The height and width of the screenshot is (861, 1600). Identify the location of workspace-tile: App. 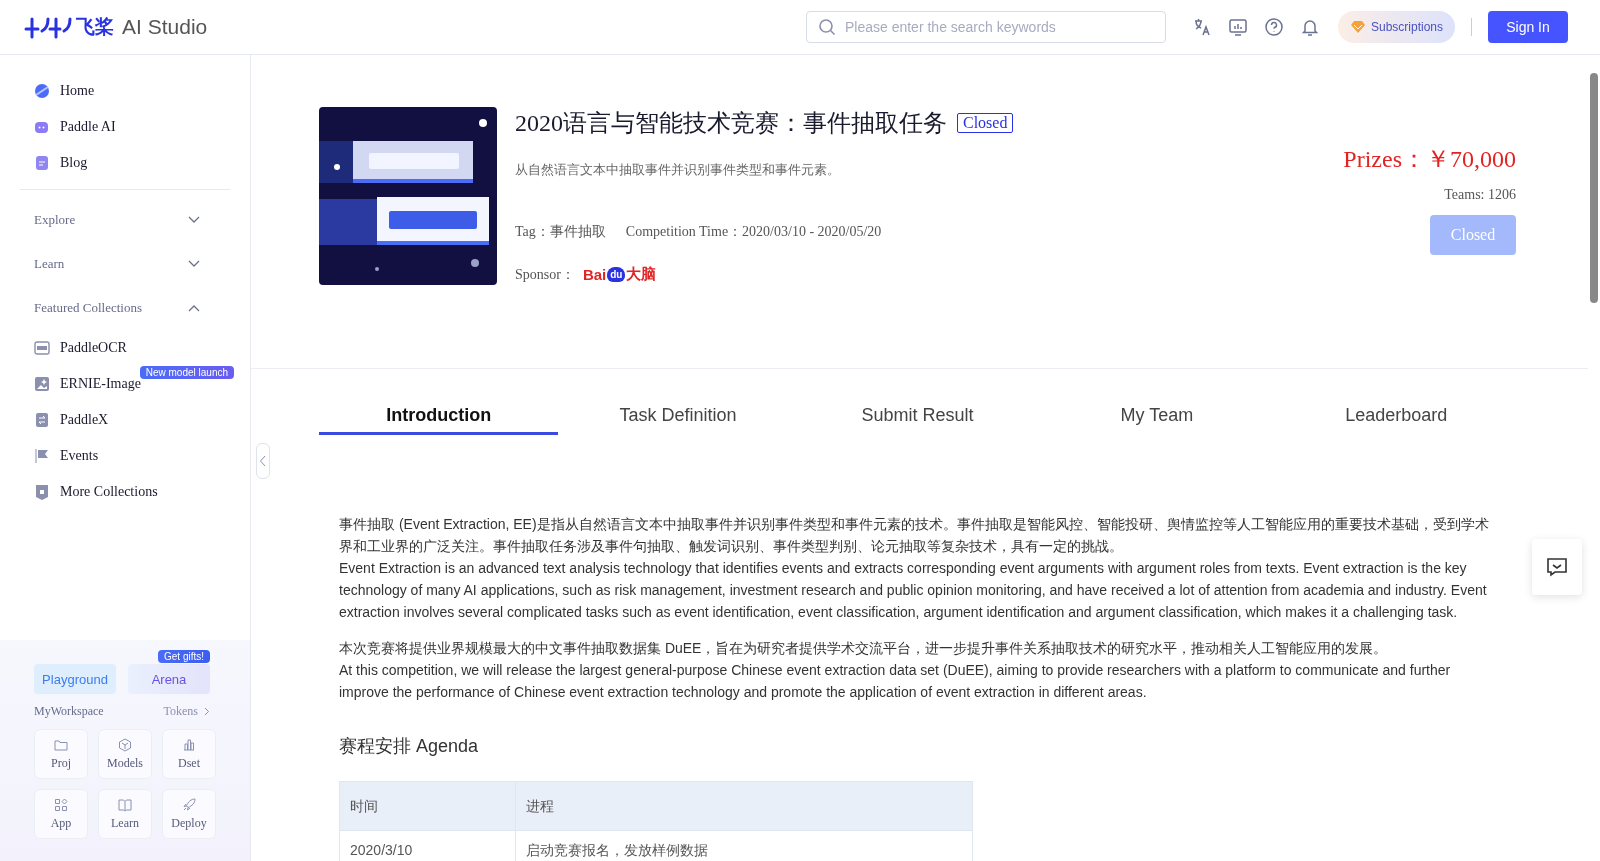
(61, 814).